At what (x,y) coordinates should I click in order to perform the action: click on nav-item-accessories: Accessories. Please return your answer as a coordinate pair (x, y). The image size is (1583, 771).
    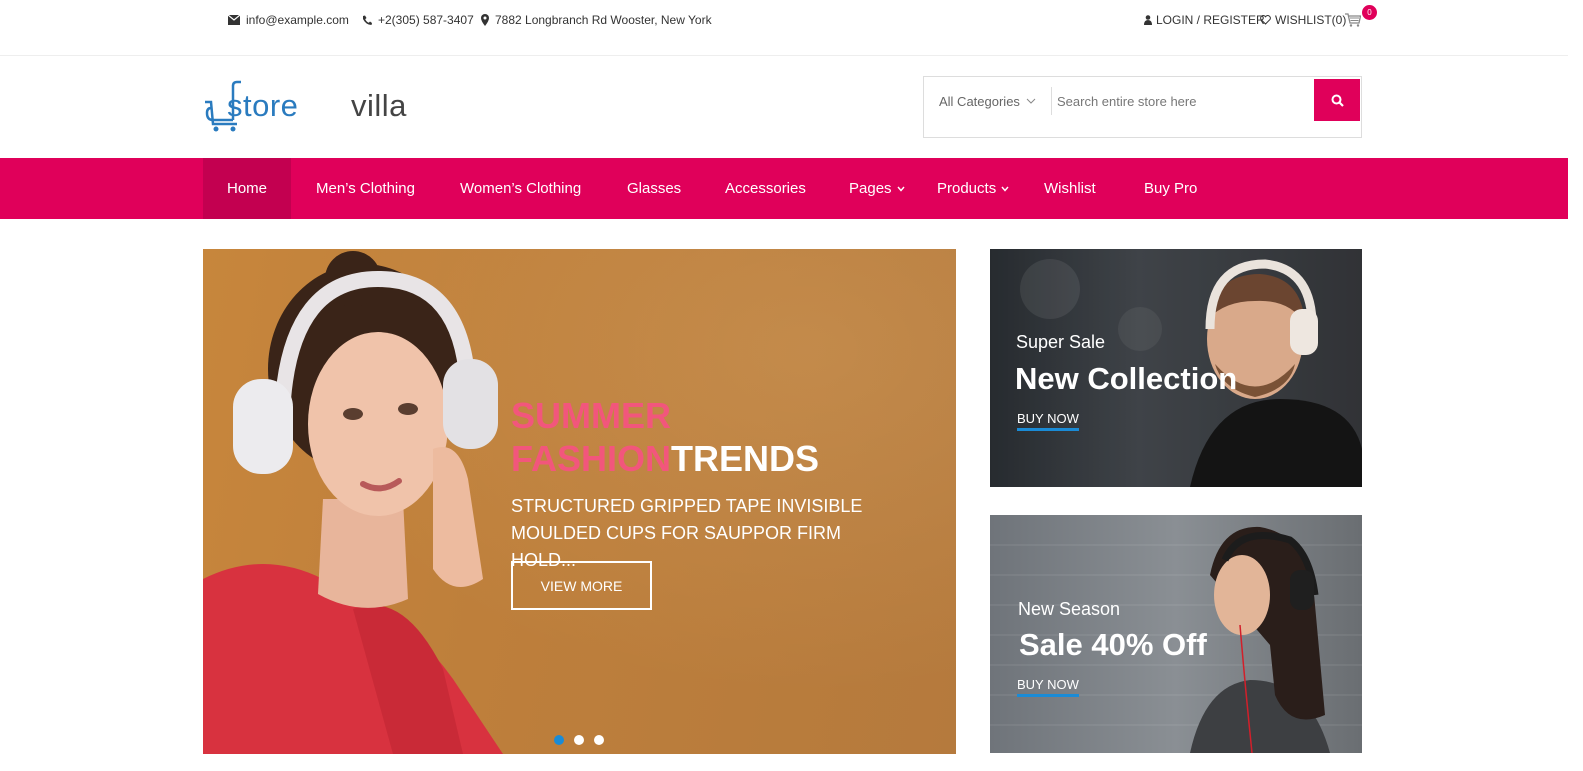
    Looking at the image, I should click on (765, 188).